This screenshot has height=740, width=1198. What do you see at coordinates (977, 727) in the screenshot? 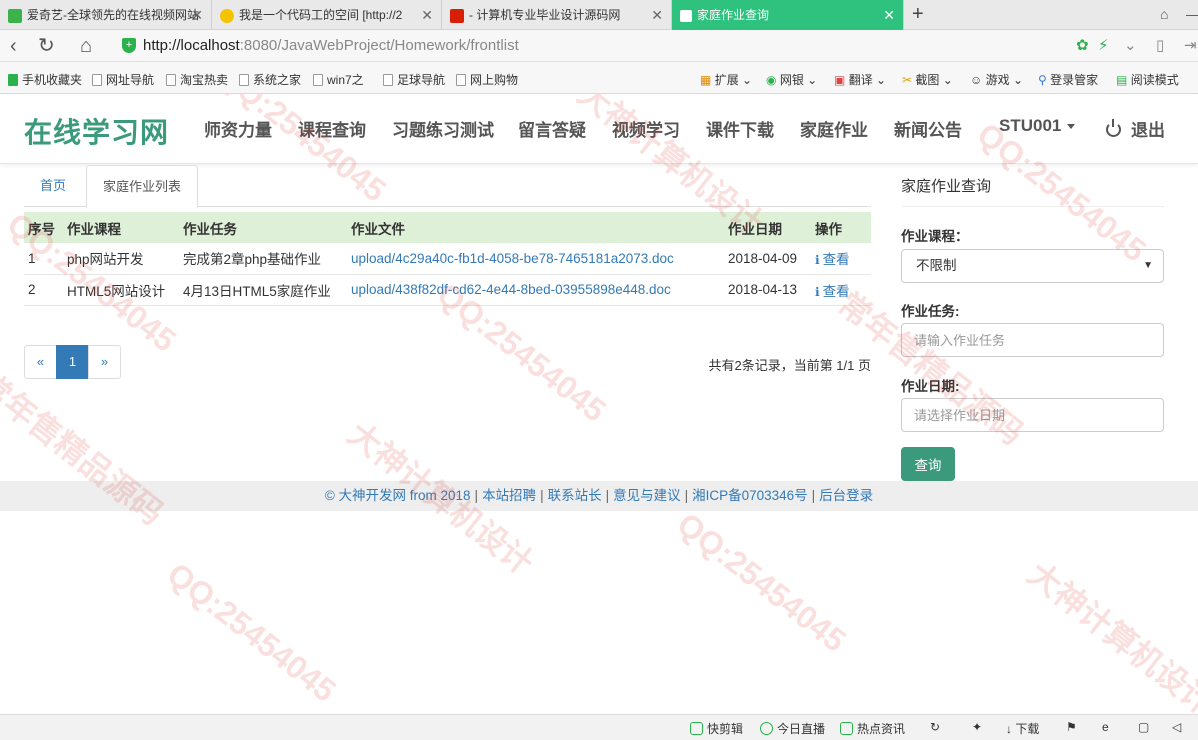
I see `pin-icon: ✦` at bounding box center [977, 727].